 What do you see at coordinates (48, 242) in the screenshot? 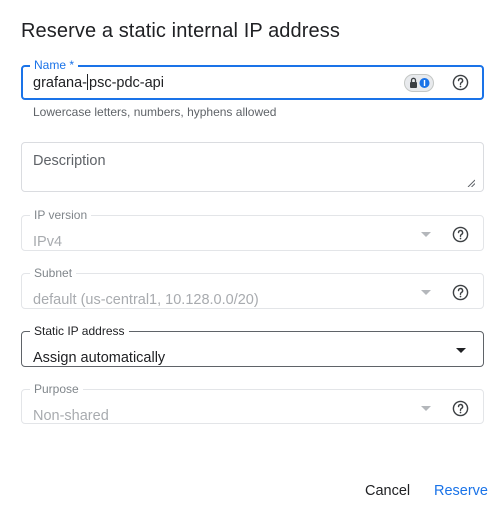
I see `ip-version-value: IPv4` at bounding box center [48, 242].